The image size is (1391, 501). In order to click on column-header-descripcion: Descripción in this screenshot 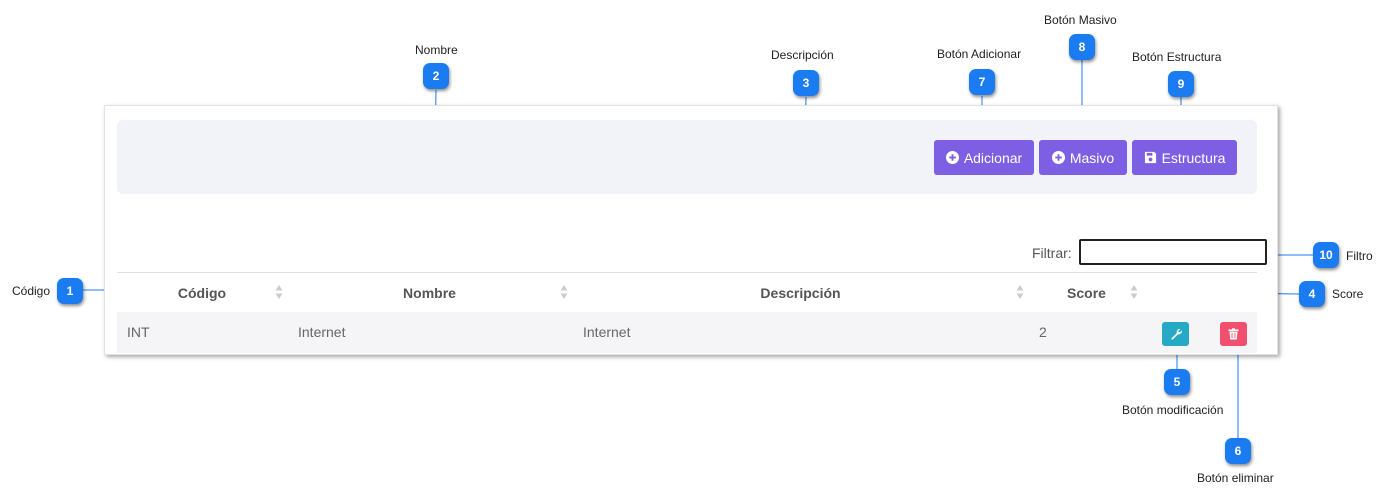, I will do `click(800, 292)`.